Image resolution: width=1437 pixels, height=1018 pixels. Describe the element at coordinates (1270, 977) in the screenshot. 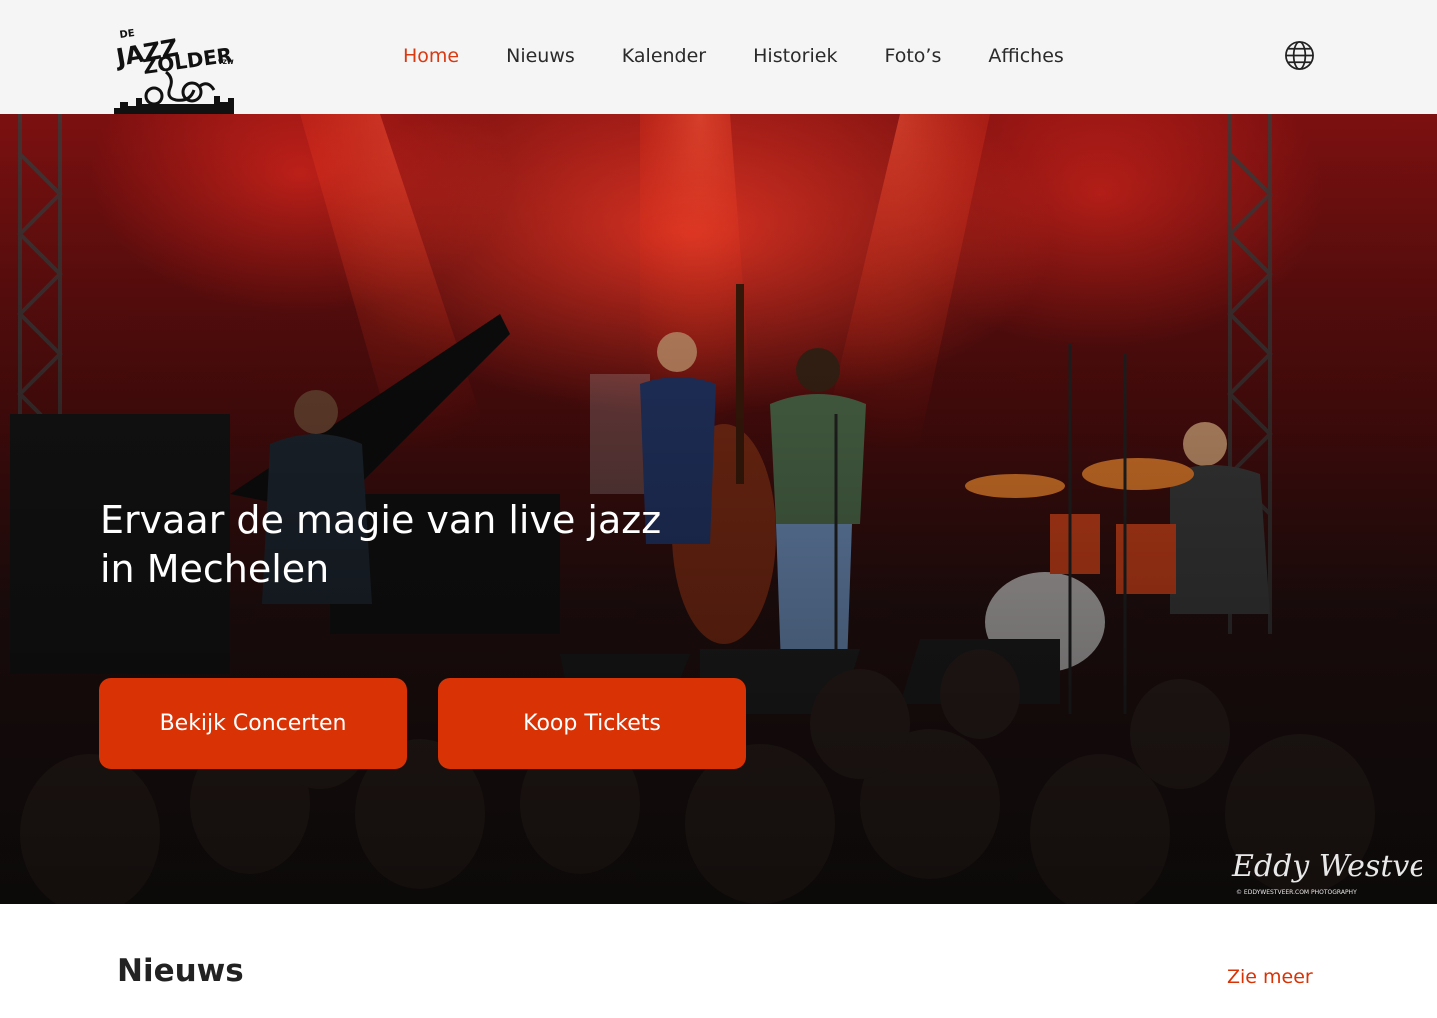

I see `see-more-link: Zie meer` at that location.